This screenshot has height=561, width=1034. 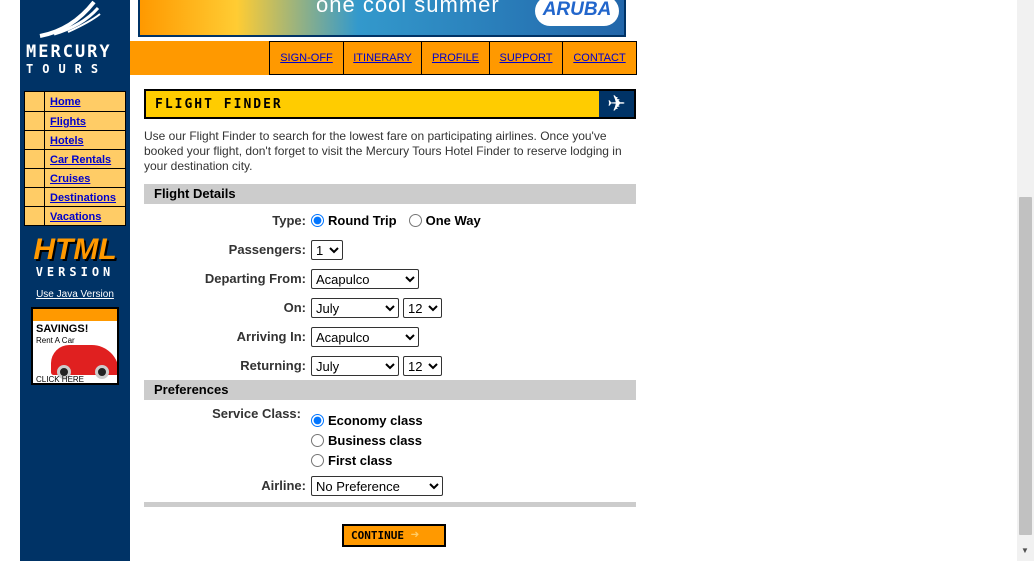 I want to click on html-version-badge: HTML VERSION, so click(x=75, y=256).